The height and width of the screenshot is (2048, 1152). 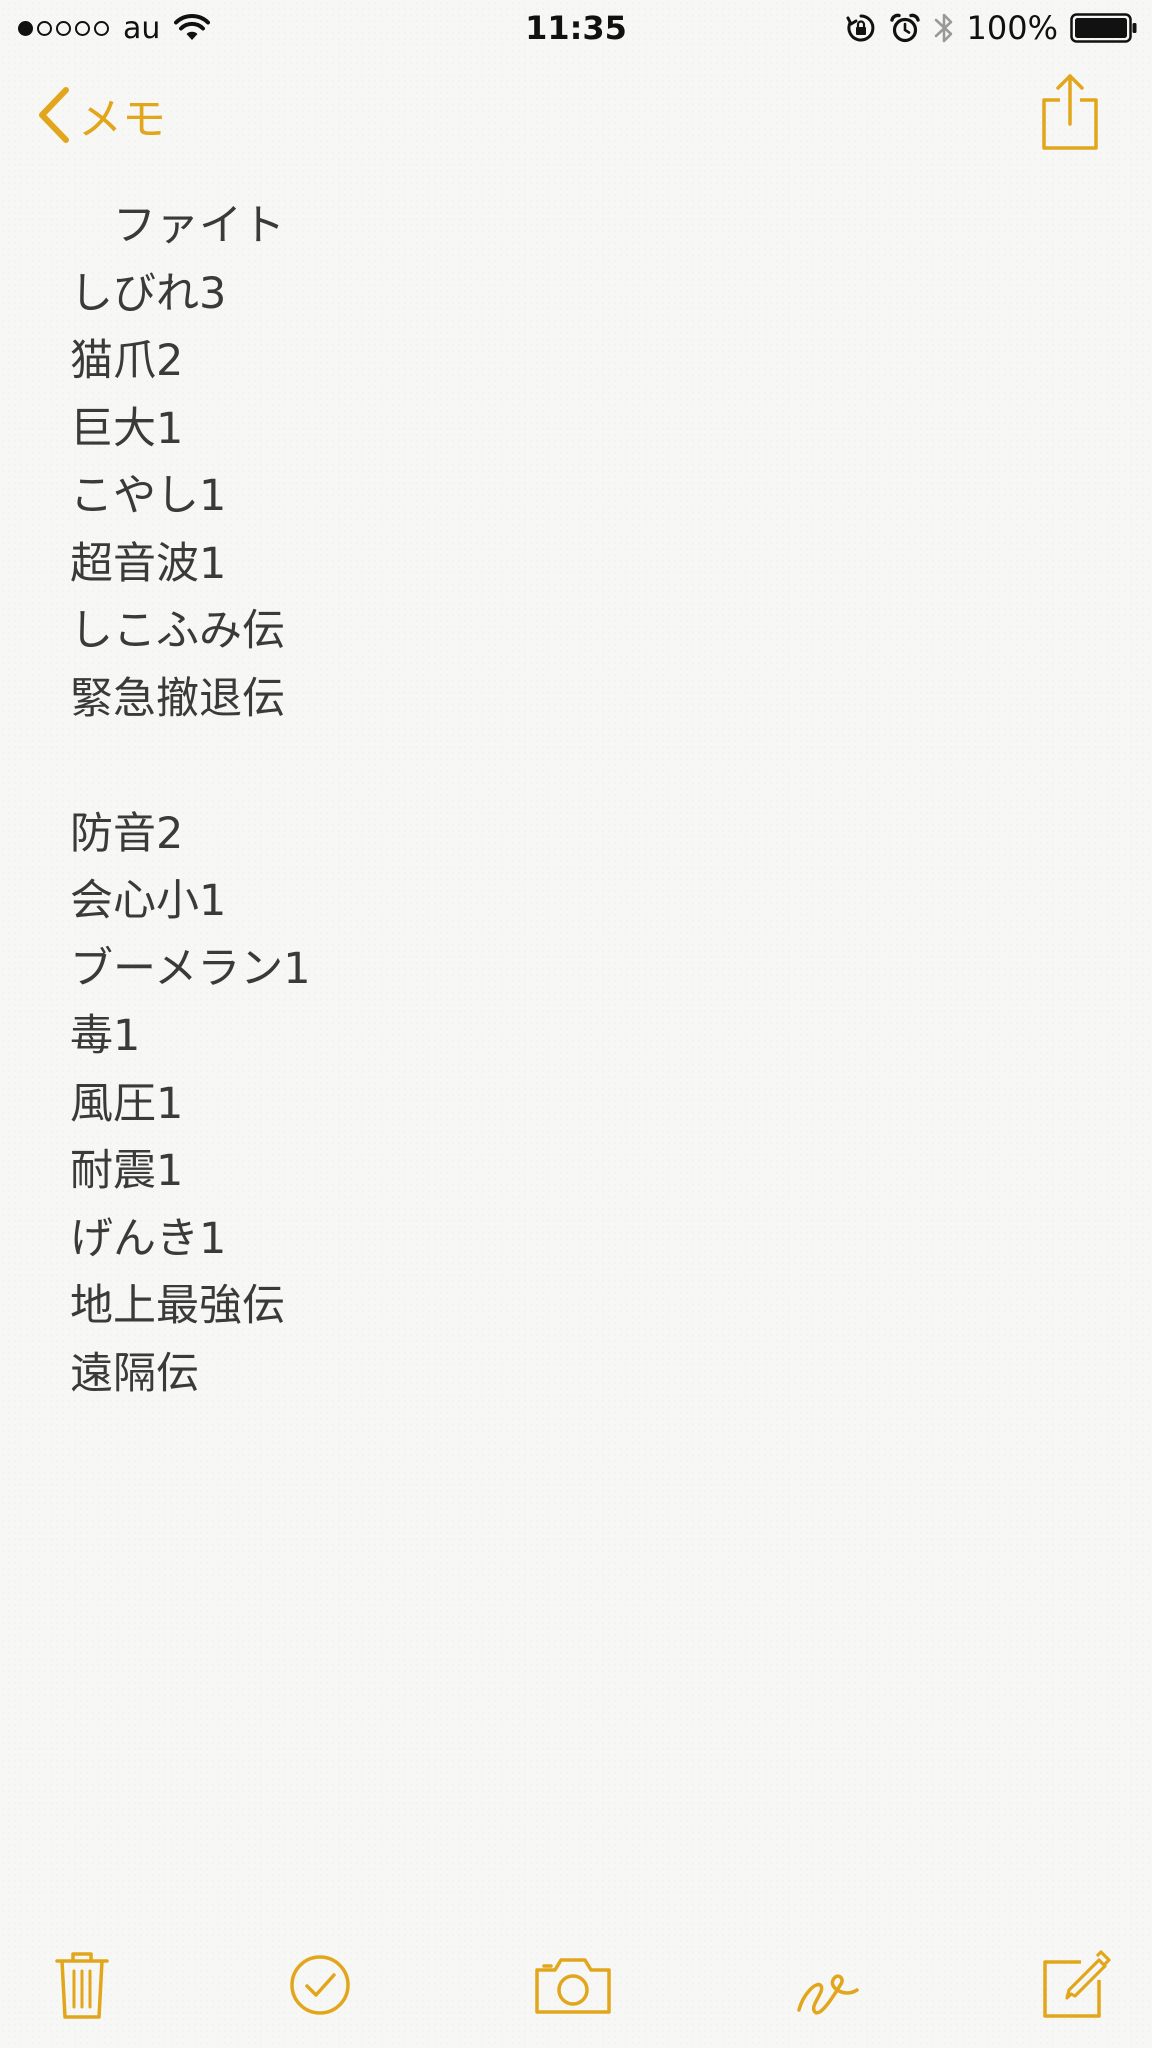 What do you see at coordinates (177, 631) in the screenshot?
I see `note-line: しこふみ伝` at bounding box center [177, 631].